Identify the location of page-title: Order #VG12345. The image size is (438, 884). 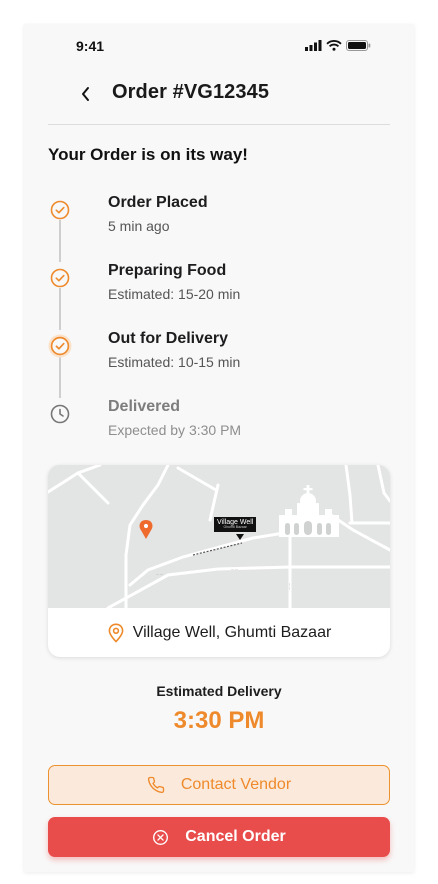
(191, 92).